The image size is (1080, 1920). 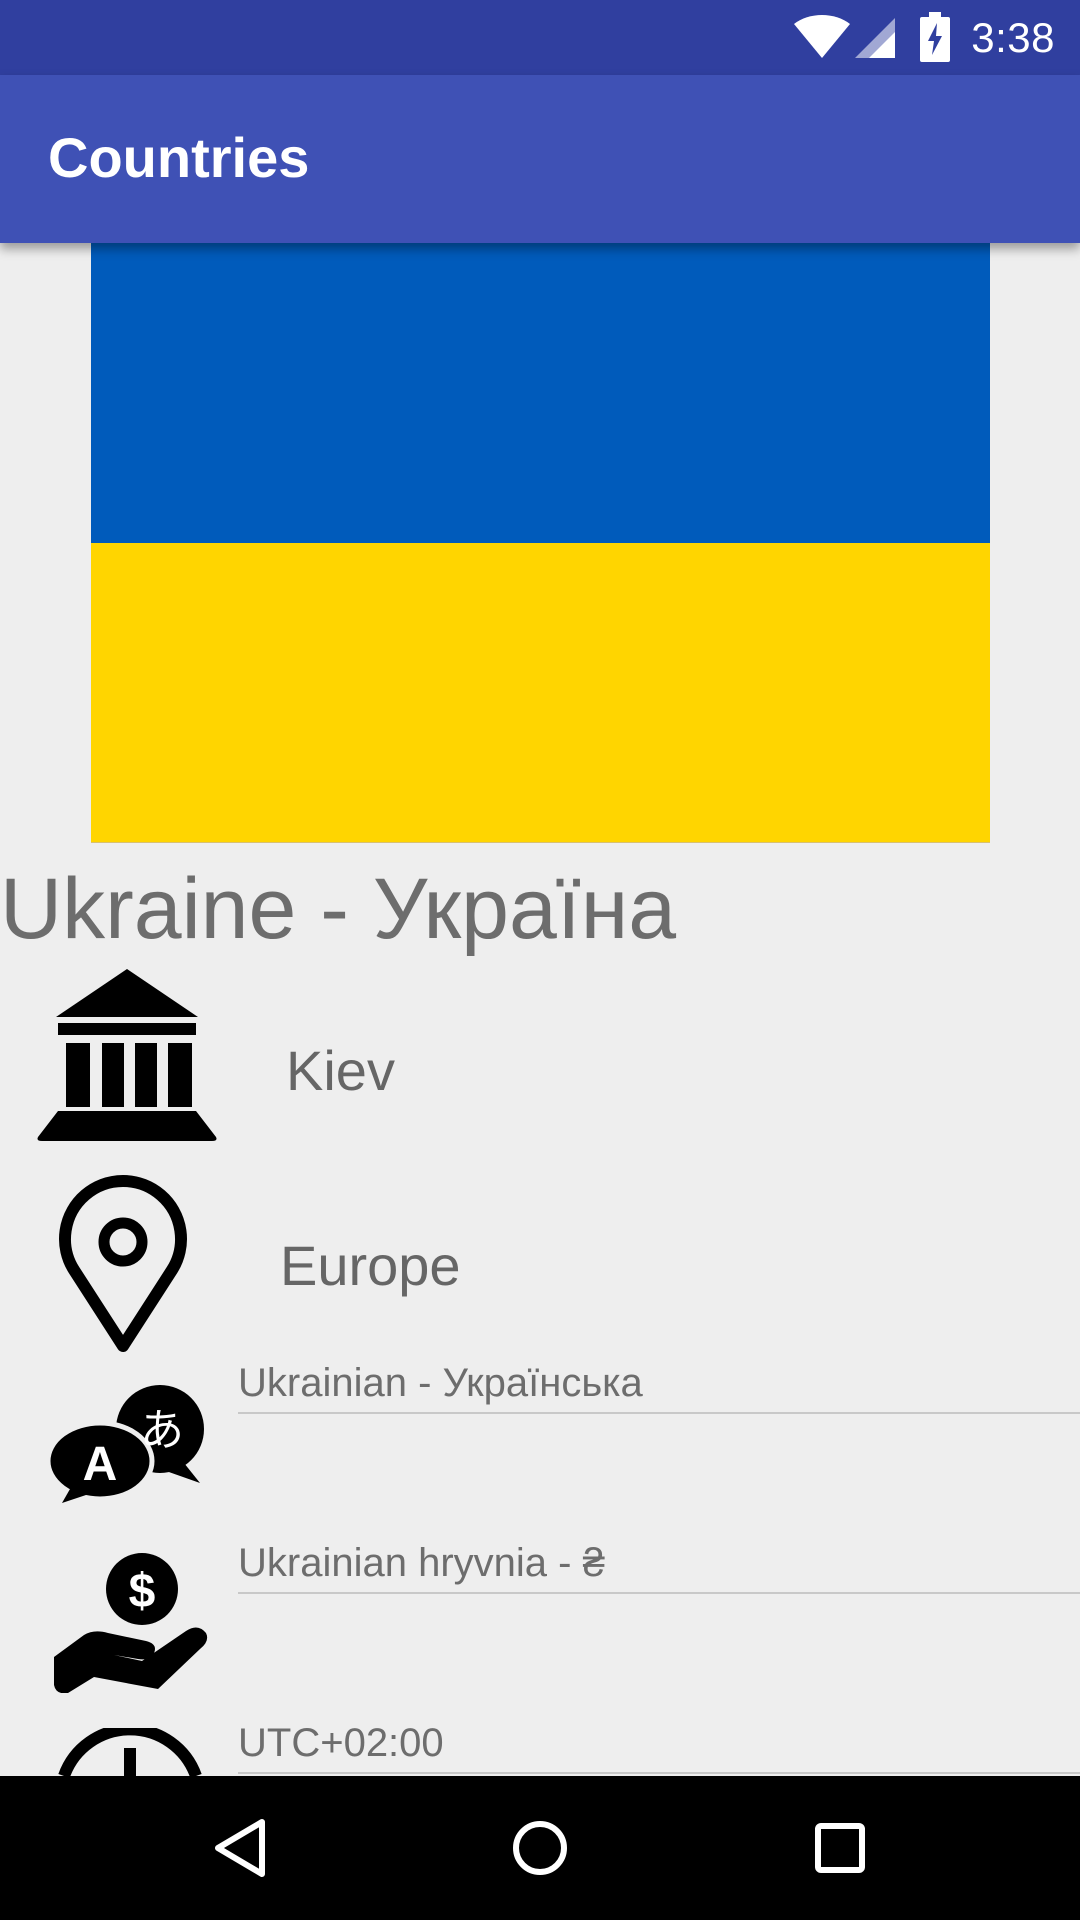 I want to click on navigation-bar, so click(x=540, y=1848).